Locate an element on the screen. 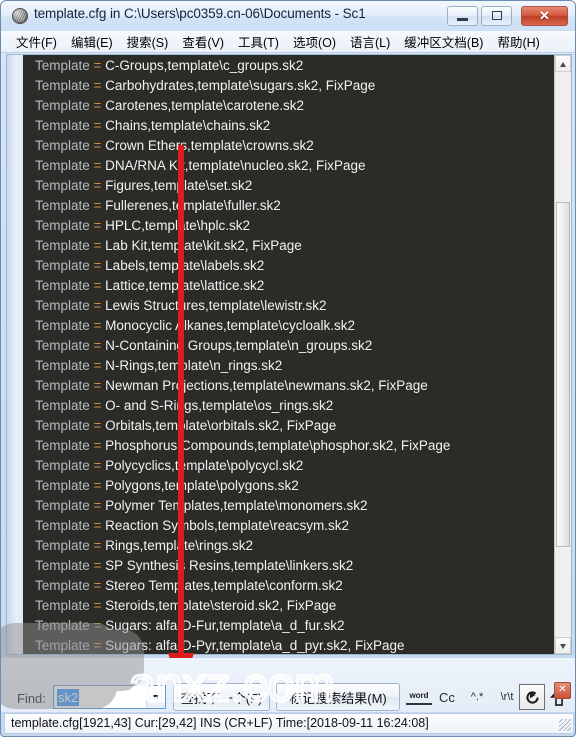 This screenshot has height=737, width=576. regex-toggle: ^.* is located at coordinates (477, 697).